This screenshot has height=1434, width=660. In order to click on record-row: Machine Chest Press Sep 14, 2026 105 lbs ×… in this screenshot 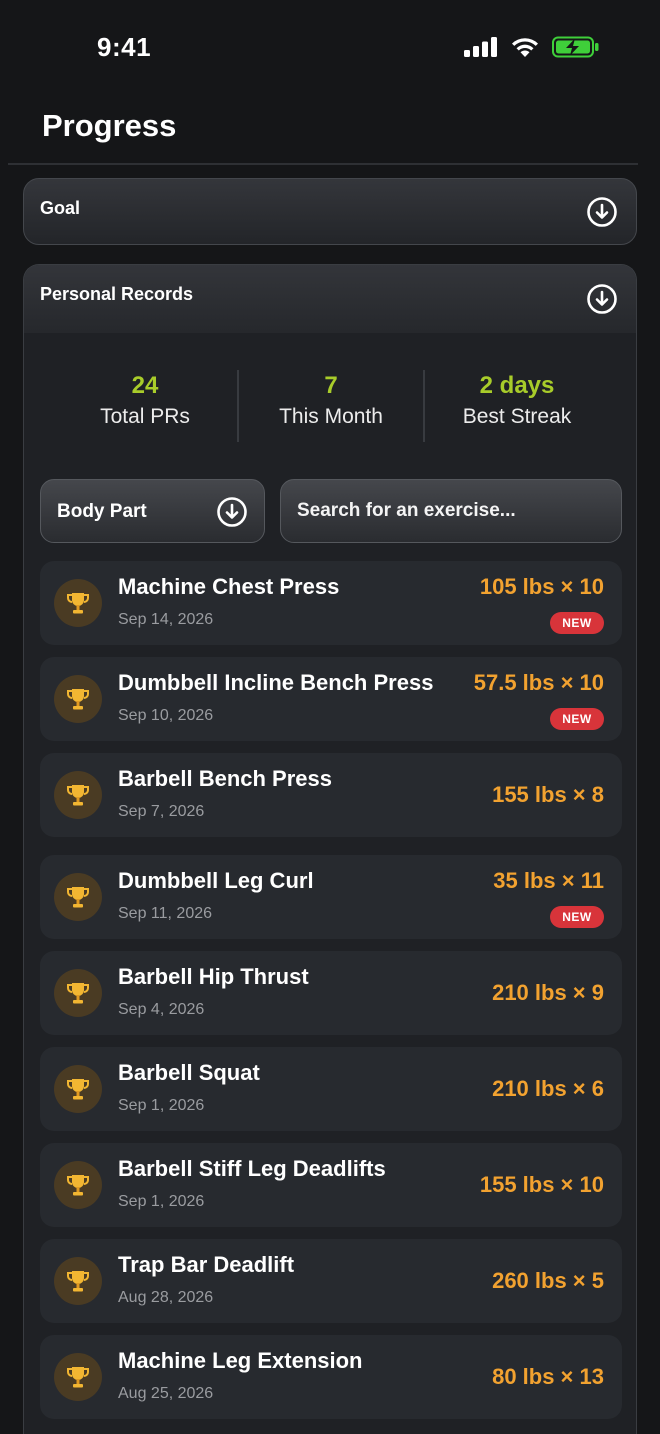, I will do `click(331, 603)`.